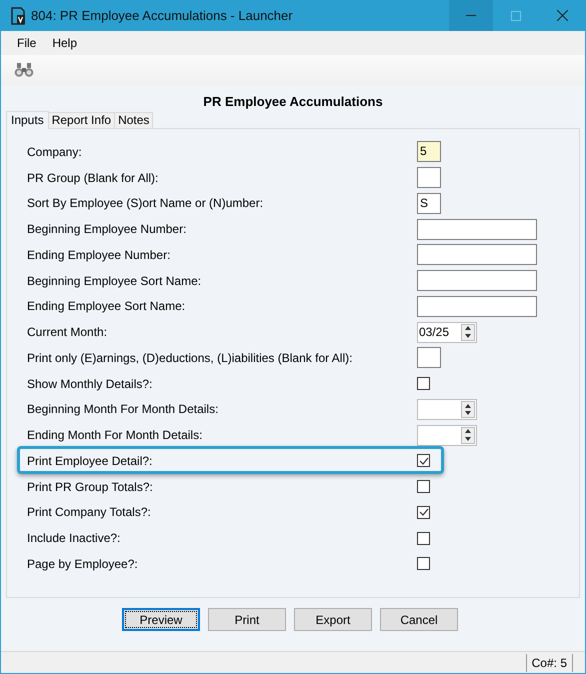  What do you see at coordinates (106, 307) in the screenshot?
I see `field-label: Ending Employee Sort Name:` at bounding box center [106, 307].